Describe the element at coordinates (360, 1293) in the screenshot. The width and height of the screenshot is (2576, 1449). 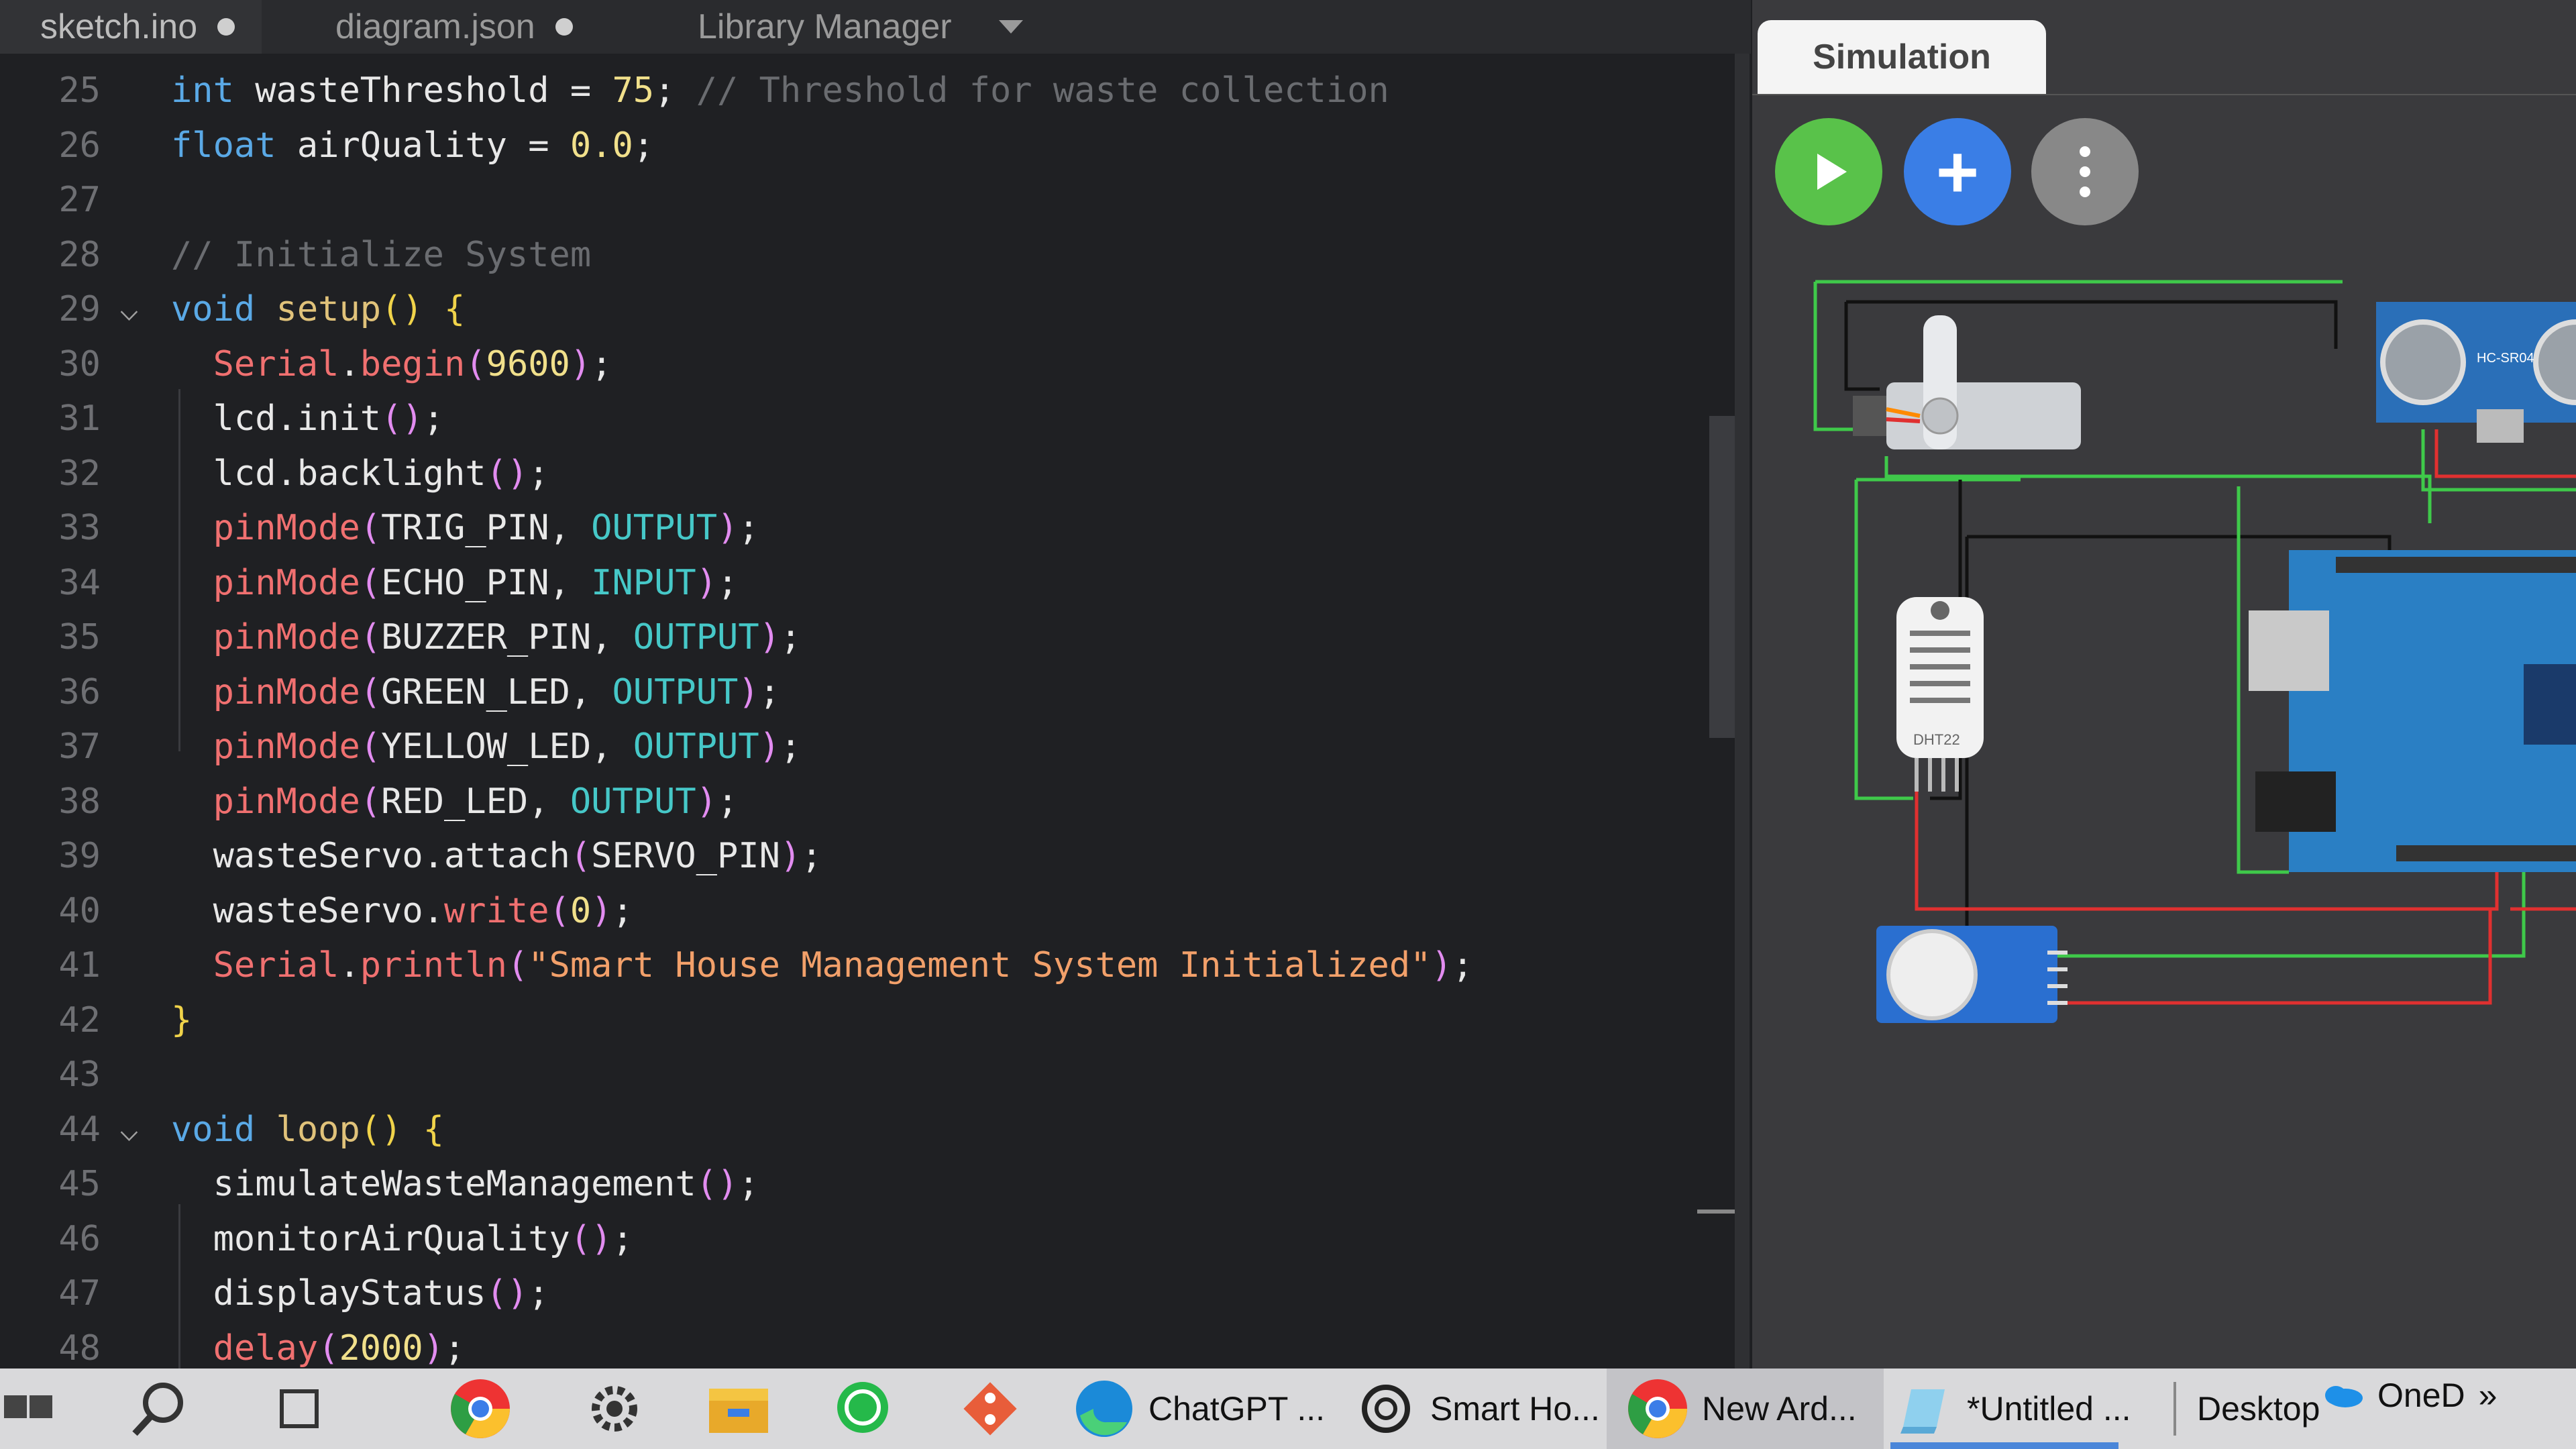
I see `code-text: displayStatus();` at that location.